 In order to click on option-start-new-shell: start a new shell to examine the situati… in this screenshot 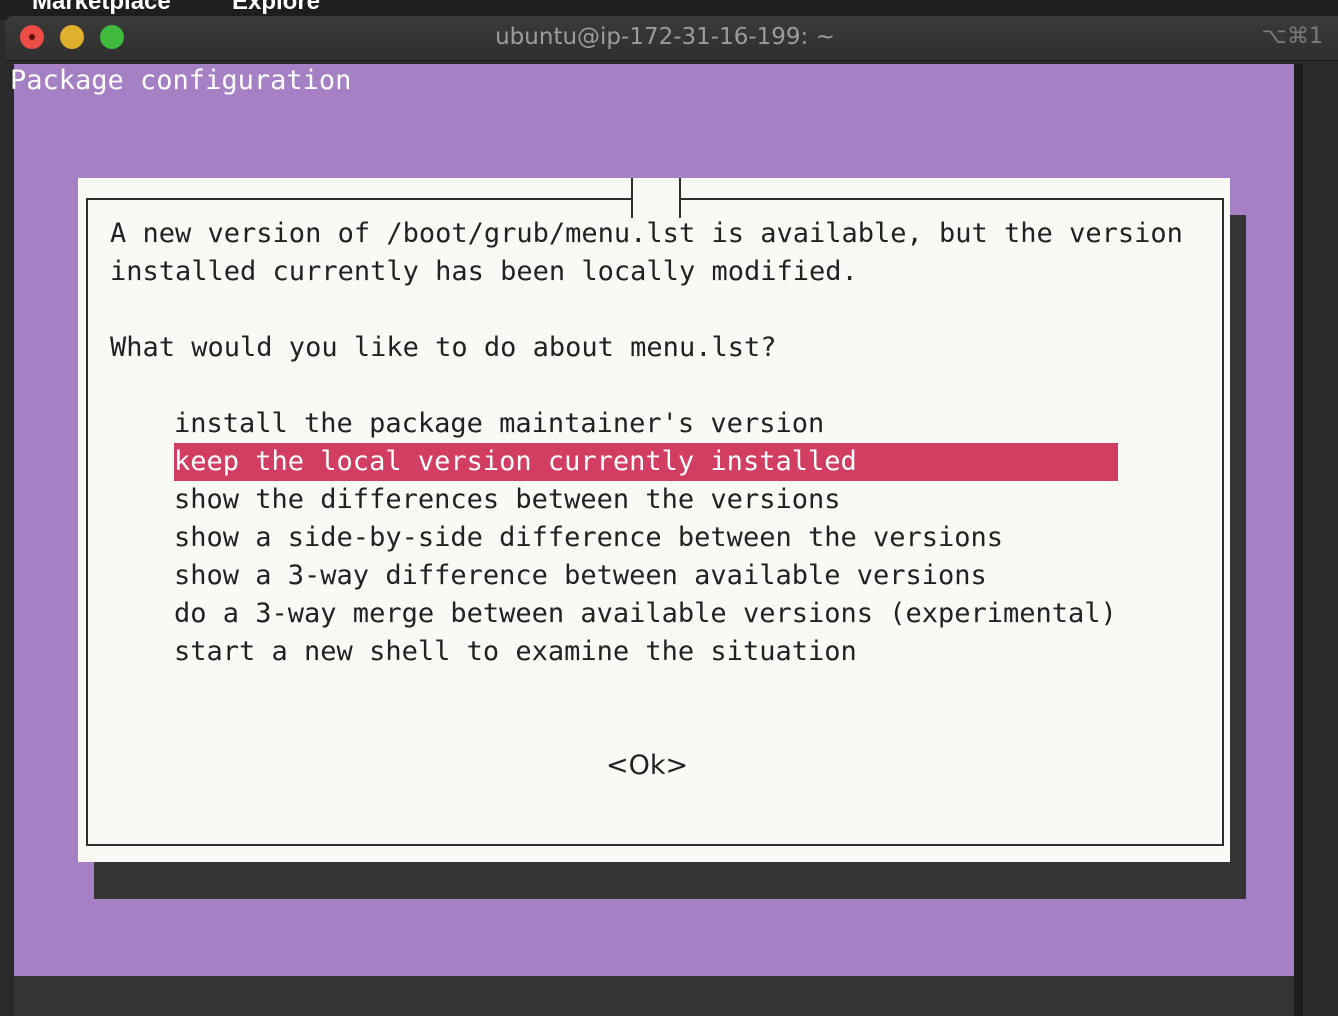, I will do `click(646, 652)`.